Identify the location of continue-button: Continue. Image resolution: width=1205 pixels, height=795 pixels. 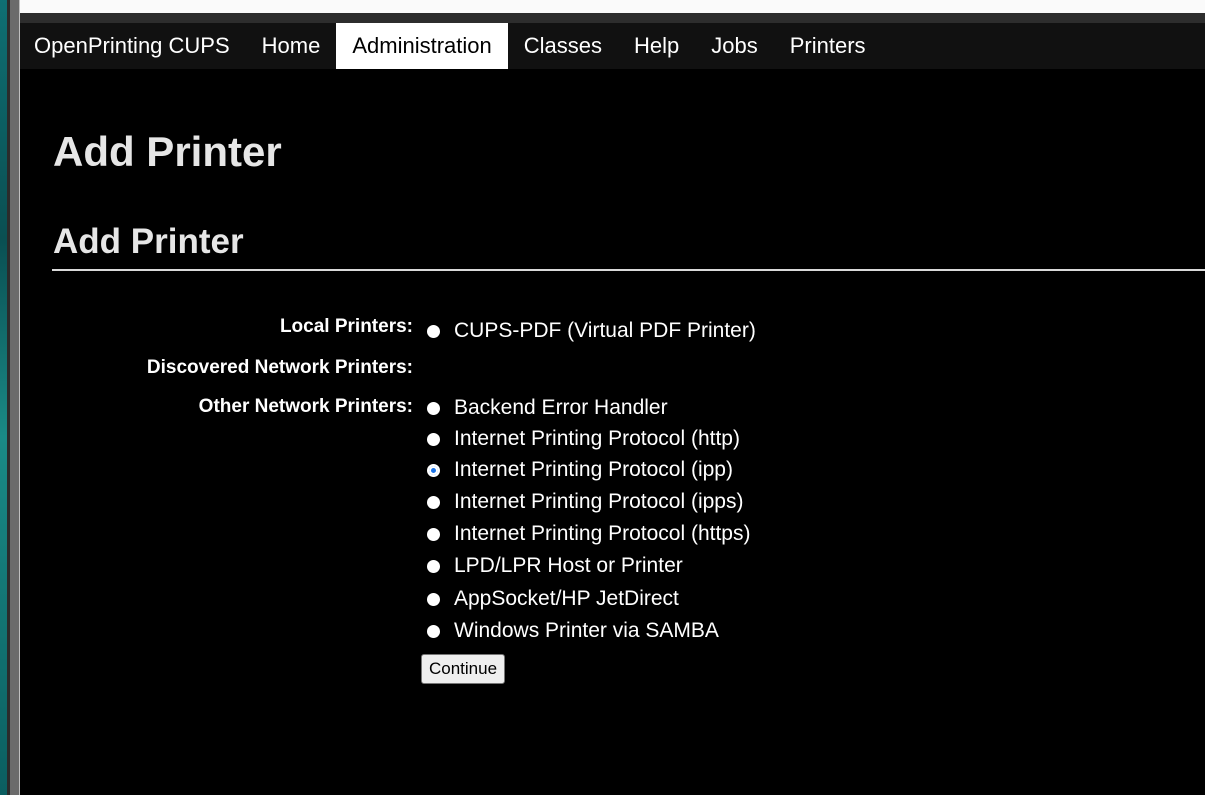
(463, 669).